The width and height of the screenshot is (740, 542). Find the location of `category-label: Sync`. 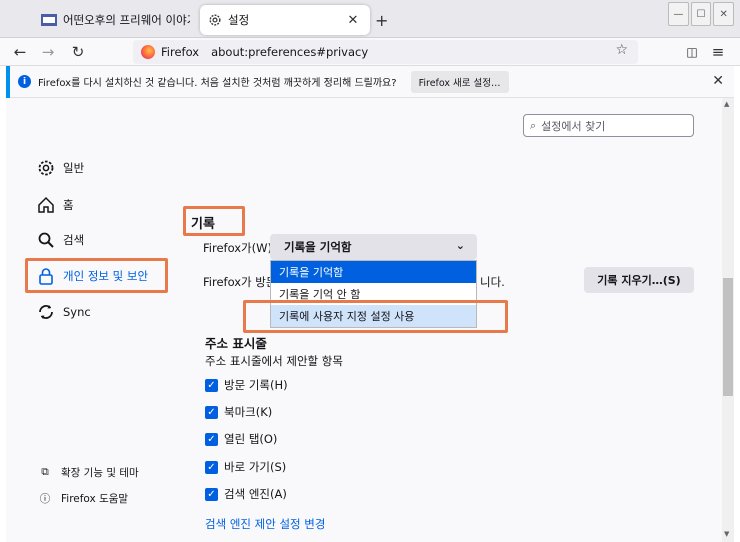

category-label: Sync is located at coordinates (77, 312).